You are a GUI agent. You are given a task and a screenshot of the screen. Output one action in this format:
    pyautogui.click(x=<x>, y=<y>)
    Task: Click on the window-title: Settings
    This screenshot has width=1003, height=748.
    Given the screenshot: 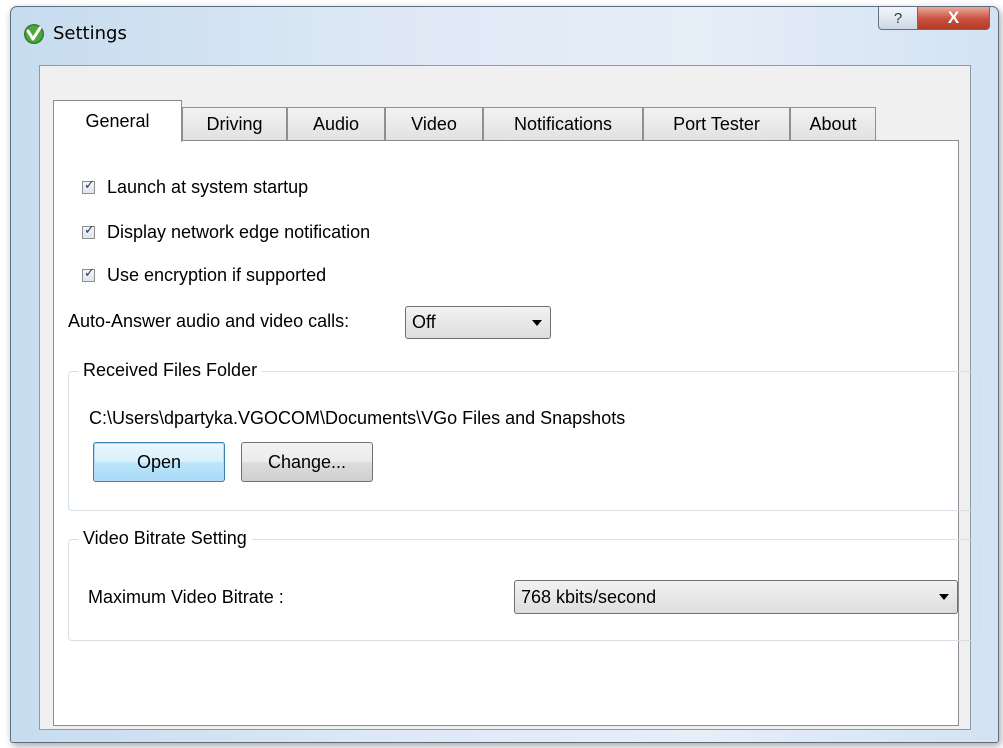 What is the action you would take?
    pyautogui.click(x=90, y=33)
    